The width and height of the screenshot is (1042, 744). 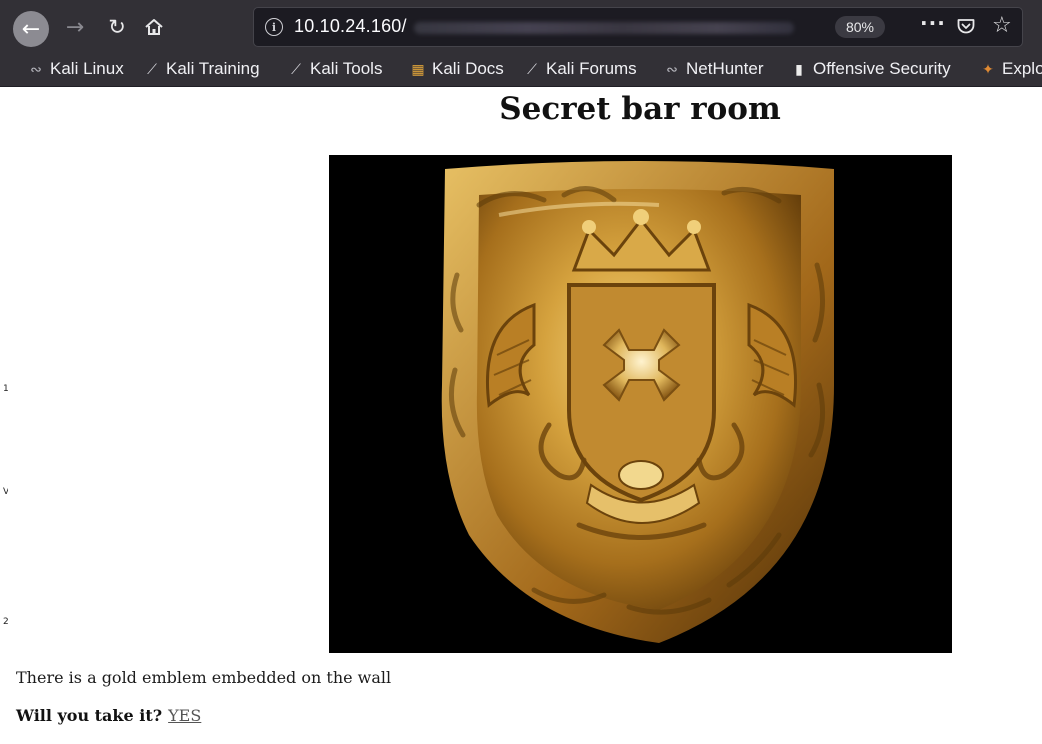 I want to click on forward-button: →, so click(x=75, y=27).